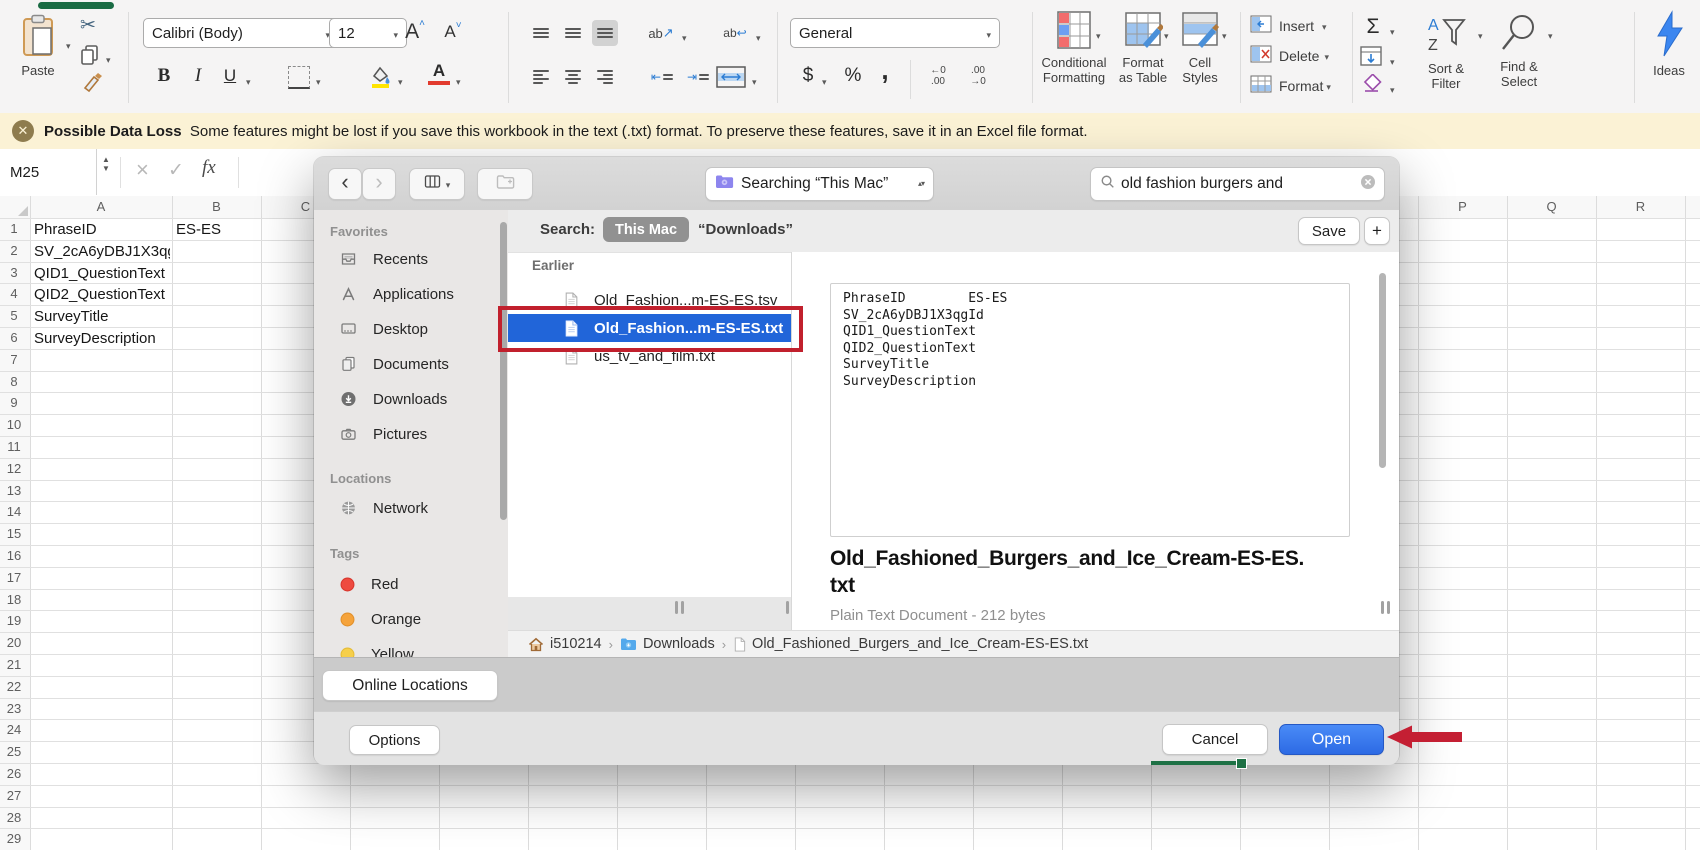 The height and width of the screenshot is (850, 1700). What do you see at coordinates (299, 77) in the screenshot?
I see `borders-icon` at bounding box center [299, 77].